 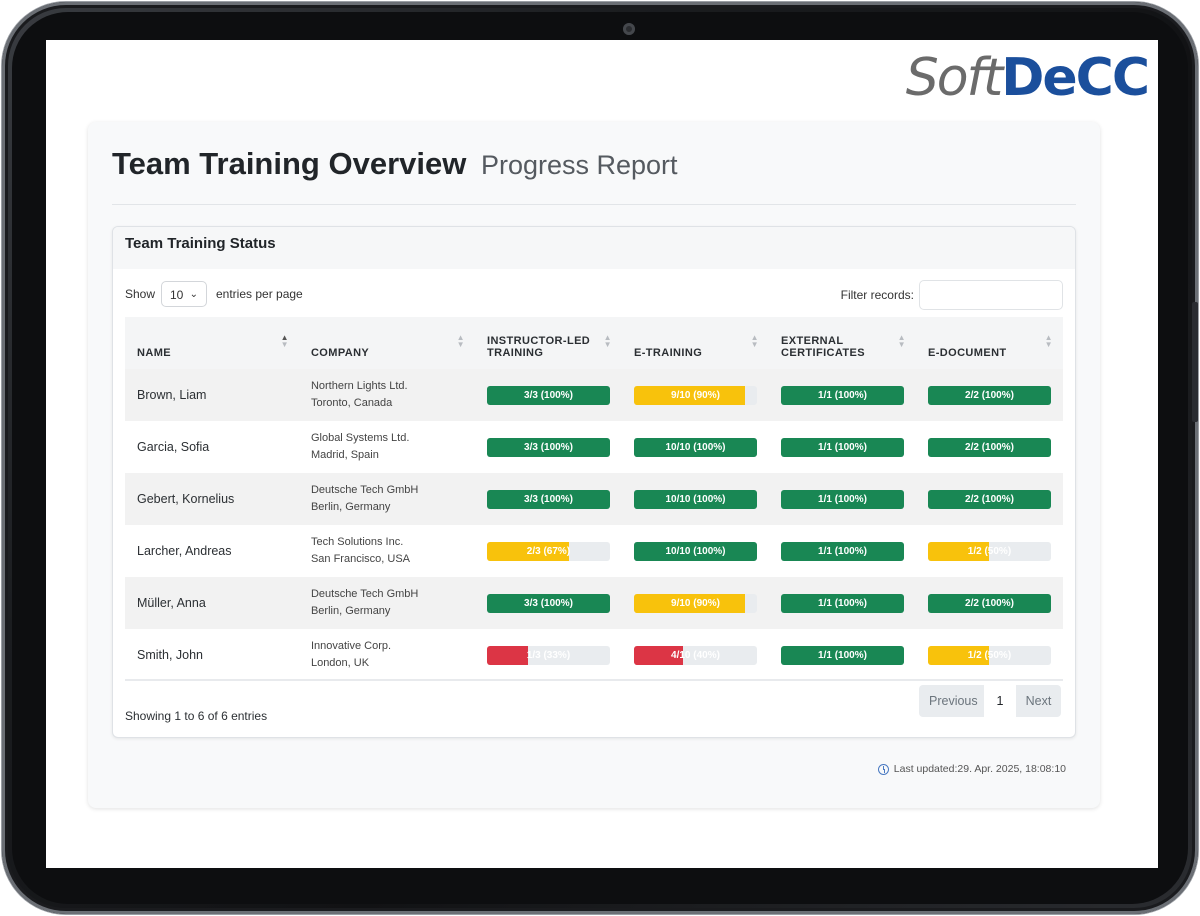 I want to click on column-header-label: INSTRUCTOR-LED TRAINING, so click(x=538, y=347).